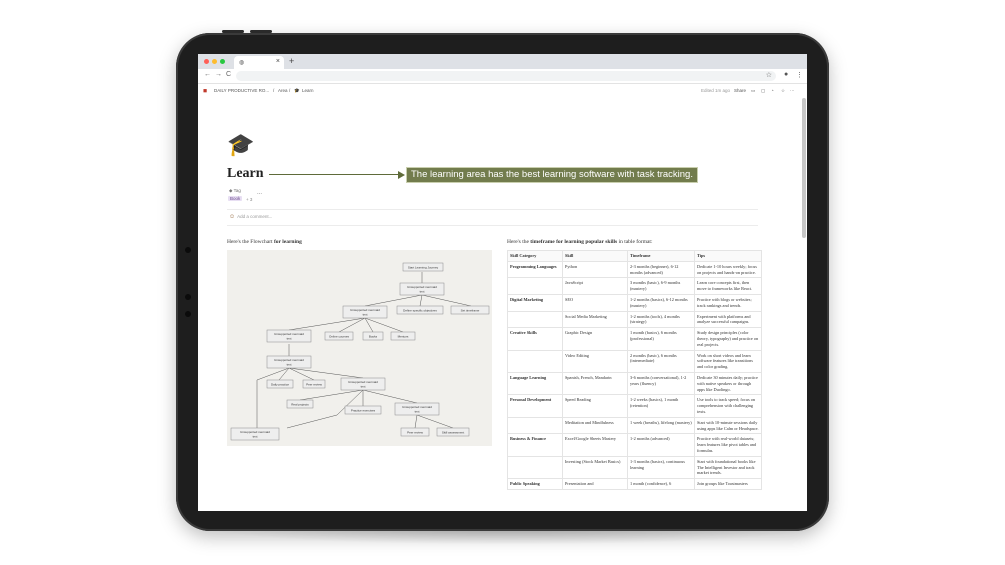 The image size is (1005, 565). What do you see at coordinates (799, 75) in the screenshot?
I see `browser-menu-icon: ⋮` at bounding box center [799, 75].